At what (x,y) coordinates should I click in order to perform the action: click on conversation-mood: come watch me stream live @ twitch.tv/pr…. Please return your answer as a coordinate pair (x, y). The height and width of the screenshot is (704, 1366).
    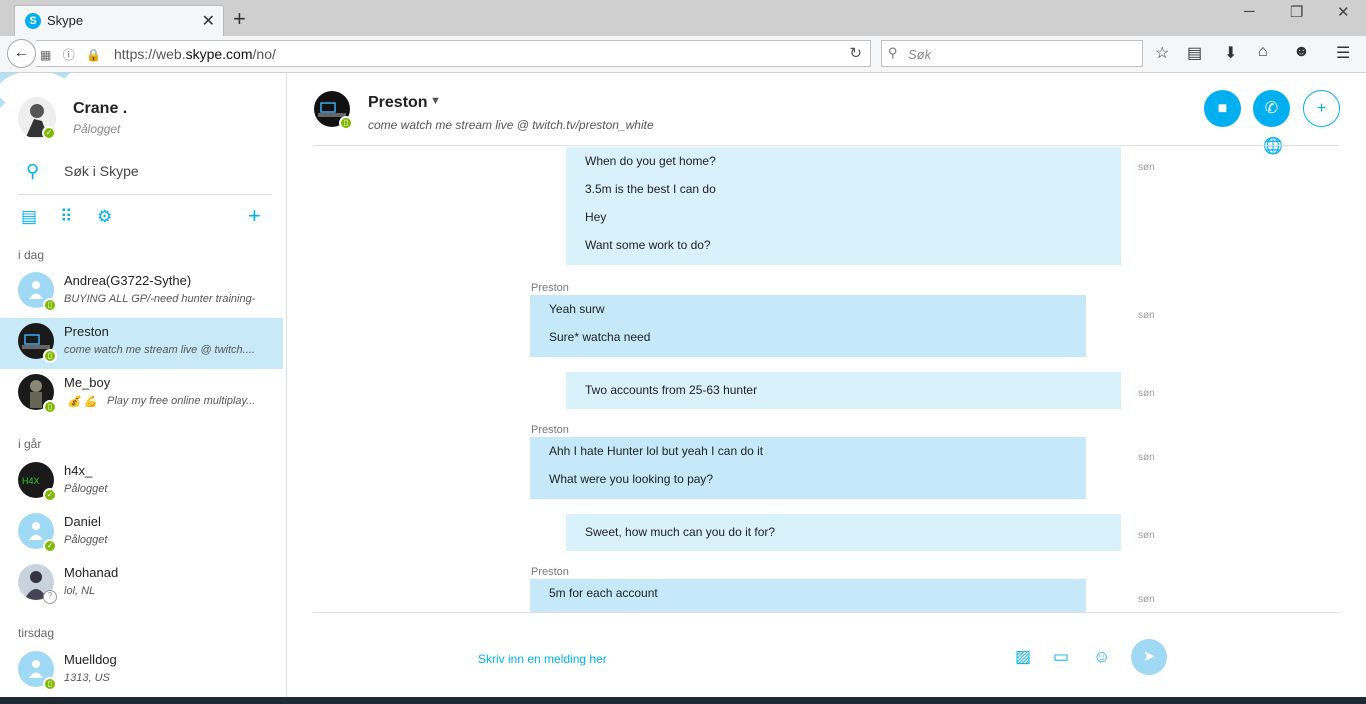
    Looking at the image, I should click on (511, 125).